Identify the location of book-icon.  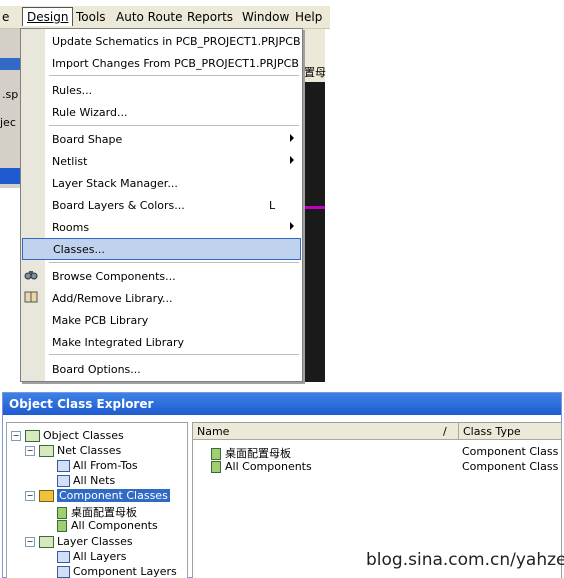
(31, 297).